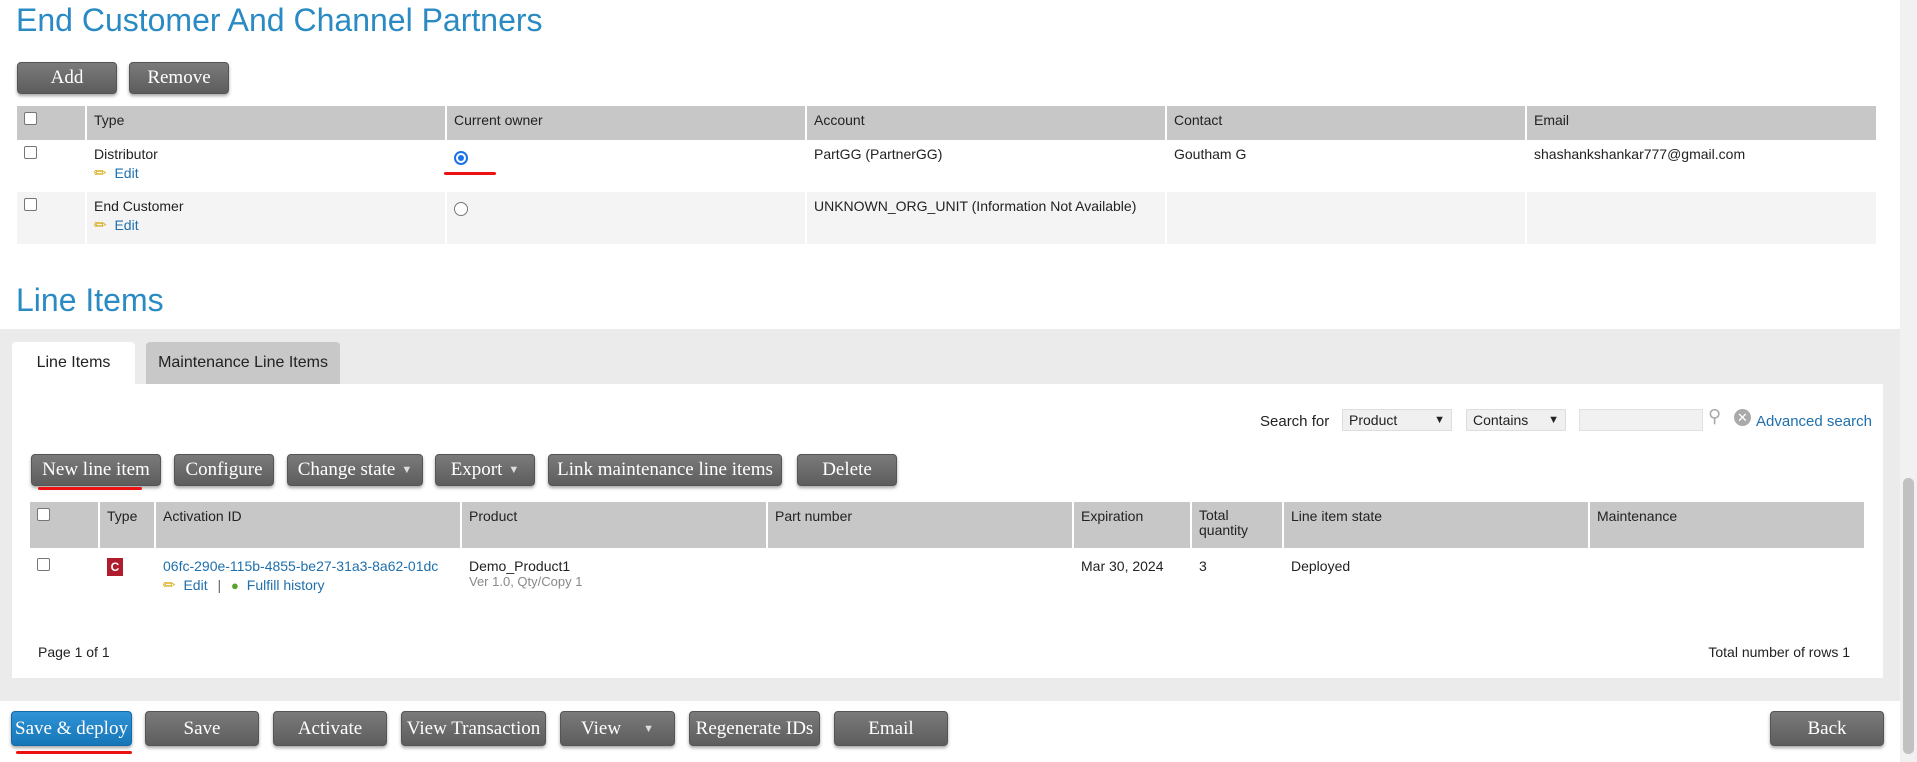  Describe the element at coordinates (1779, 652) in the screenshot. I see `total-rows: Total number of rows 1` at that location.